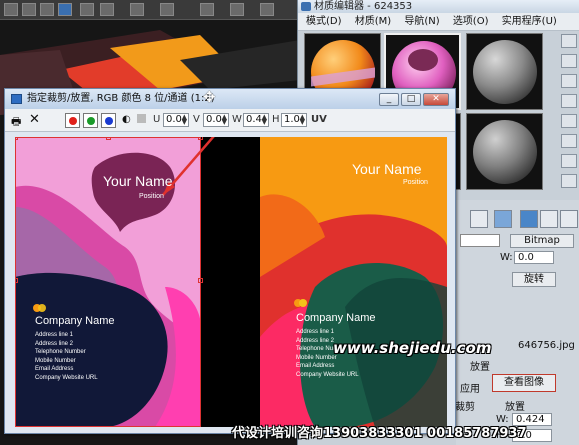 Image resolution: width=579 pixels, height=445 pixels. What do you see at coordinates (379, 433) in the screenshot?
I see `footer-watermark: 代设计培训咨询13903833301 00185787937` at bounding box center [379, 433].